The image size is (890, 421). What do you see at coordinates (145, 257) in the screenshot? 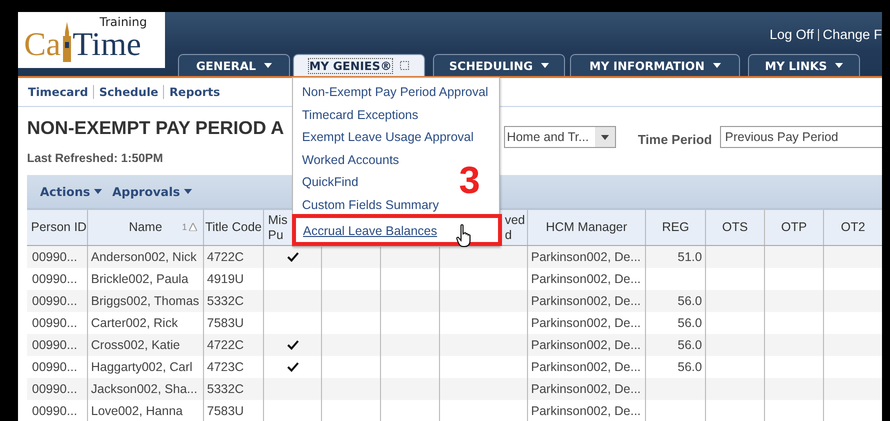
I see `table-cell: Anderson002, Nick` at bounding box center [145, 257].